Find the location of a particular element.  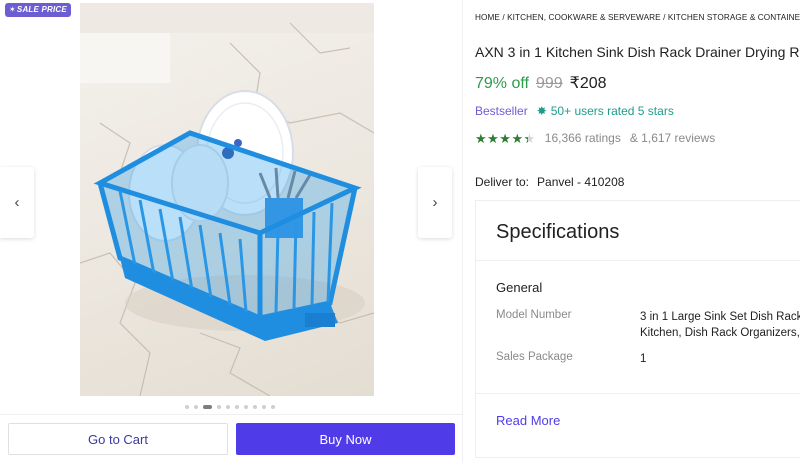

deliver-pincode: Panvel - 410208 is located at coordinates (581, 182).